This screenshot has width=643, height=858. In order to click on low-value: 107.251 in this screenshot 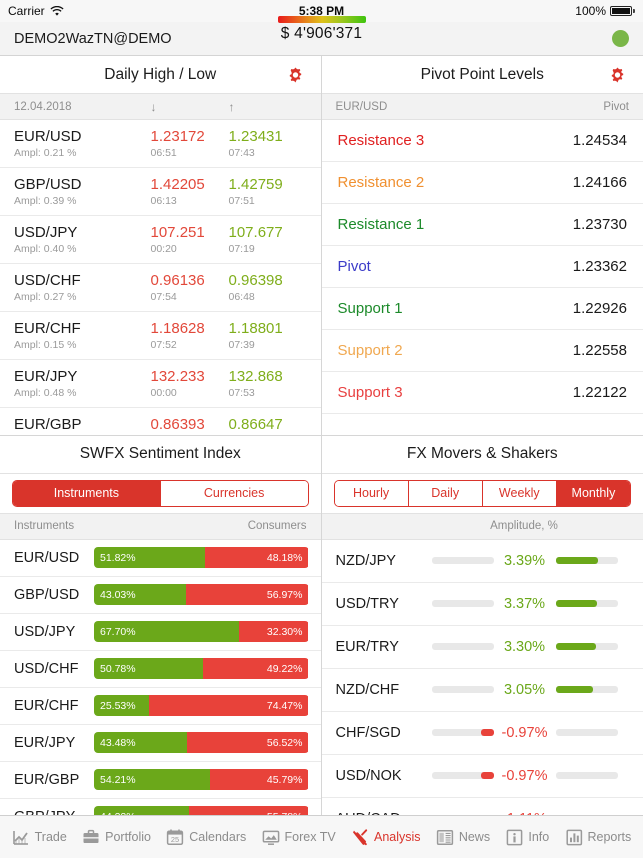, I will do `click(177, 232)`.